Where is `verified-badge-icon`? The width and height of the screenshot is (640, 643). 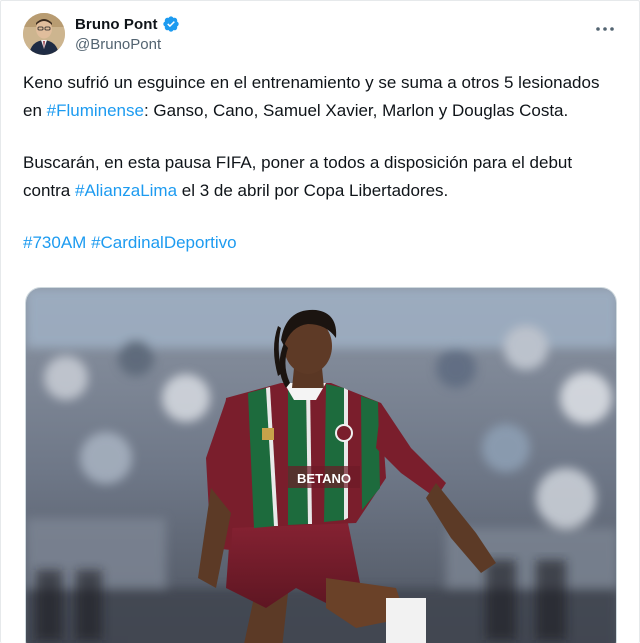
verified-badge-icon is located at coordinates (171, 24).